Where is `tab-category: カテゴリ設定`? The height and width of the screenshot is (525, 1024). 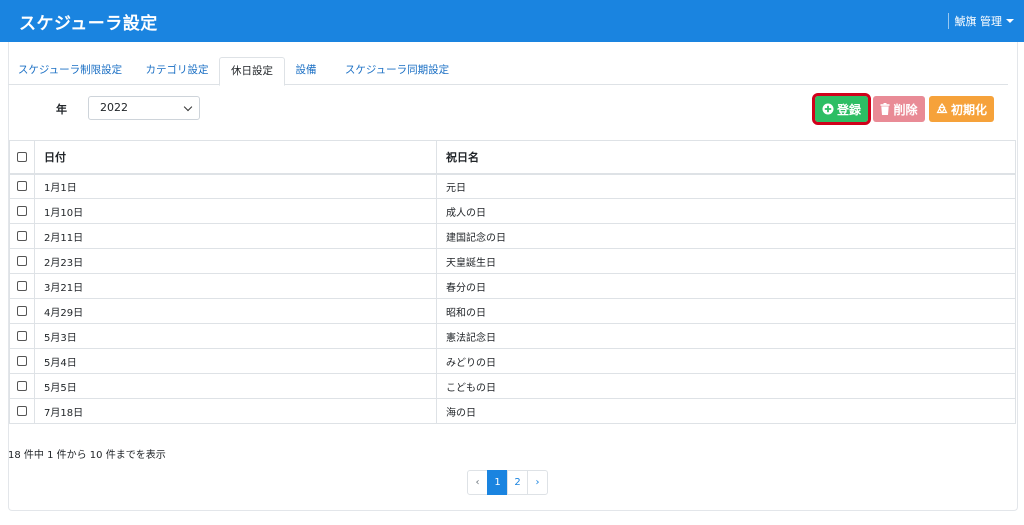
tab-category: カテゴリ設定 is located at coordinates (177, 70).